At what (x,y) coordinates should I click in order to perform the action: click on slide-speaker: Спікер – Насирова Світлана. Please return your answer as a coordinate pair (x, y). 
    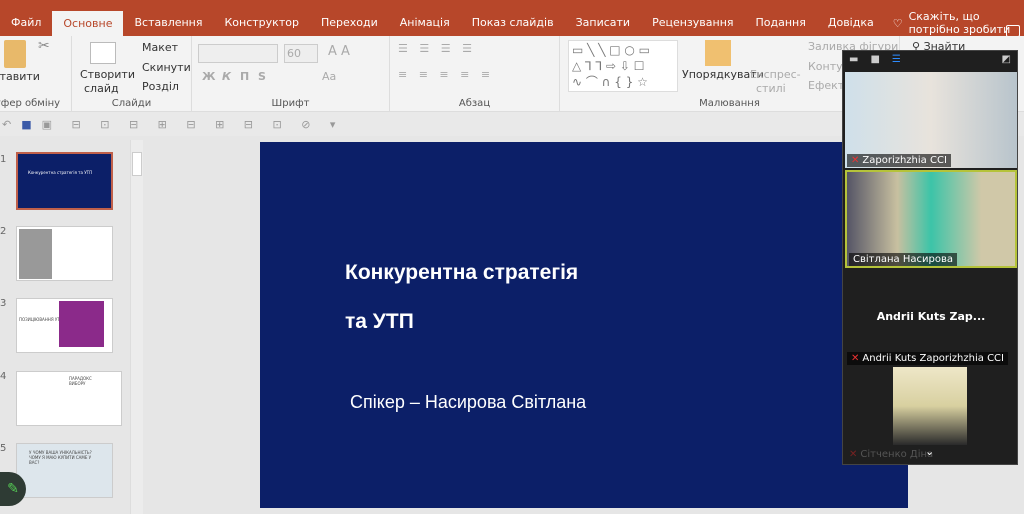
    Looking at the image, I should click on (468, 402).